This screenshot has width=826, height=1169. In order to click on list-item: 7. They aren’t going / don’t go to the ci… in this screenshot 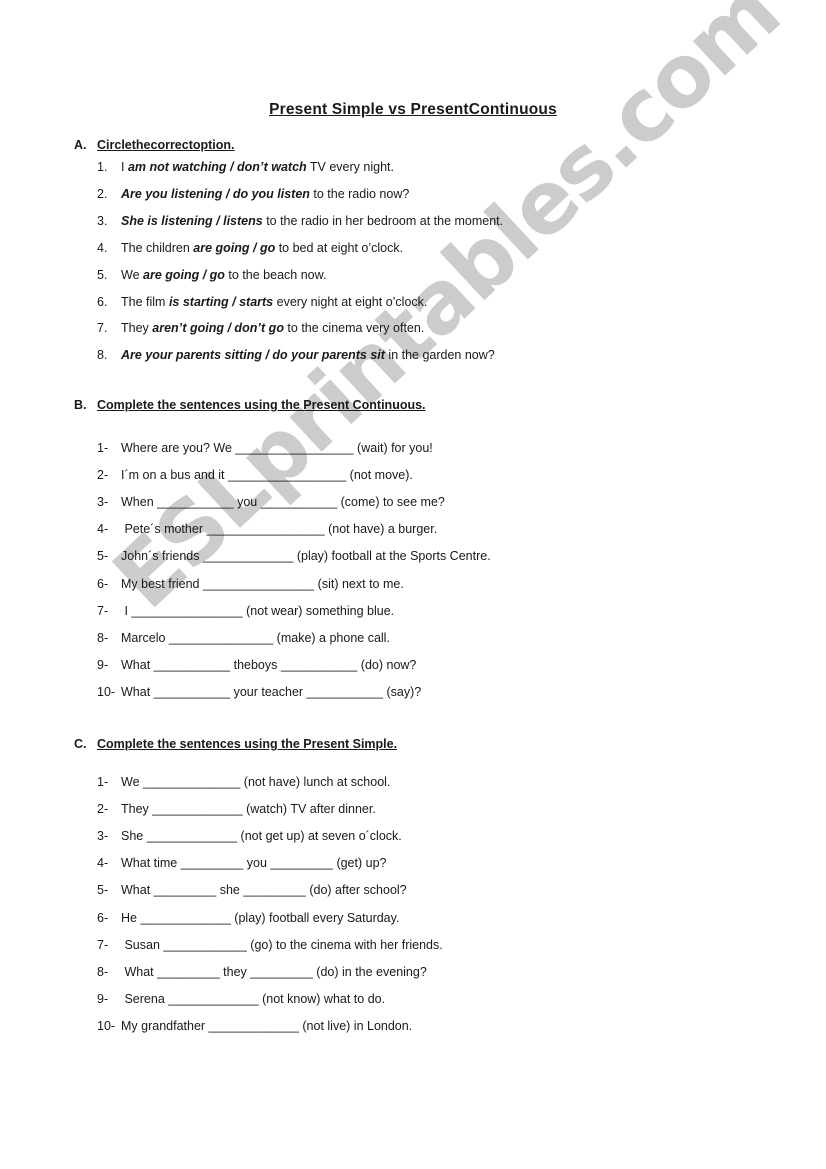, I will do `click(260, 328)`.